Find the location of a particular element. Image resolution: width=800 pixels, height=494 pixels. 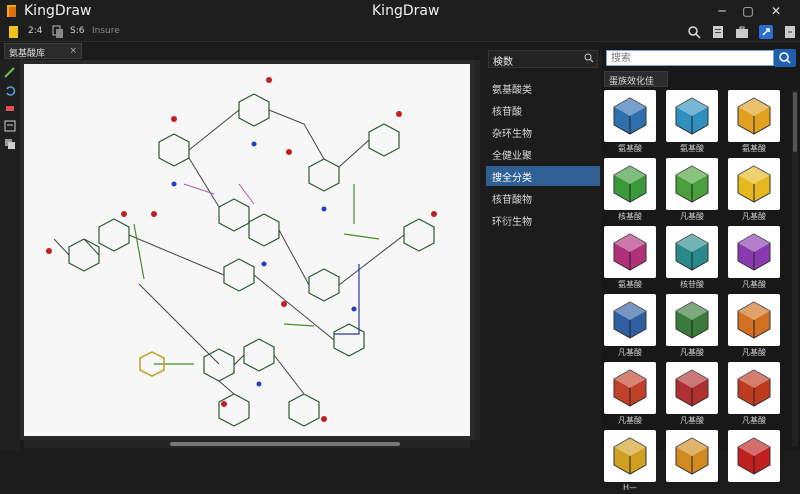

zoom-level: S:6 is located at coordinates (77, 31).